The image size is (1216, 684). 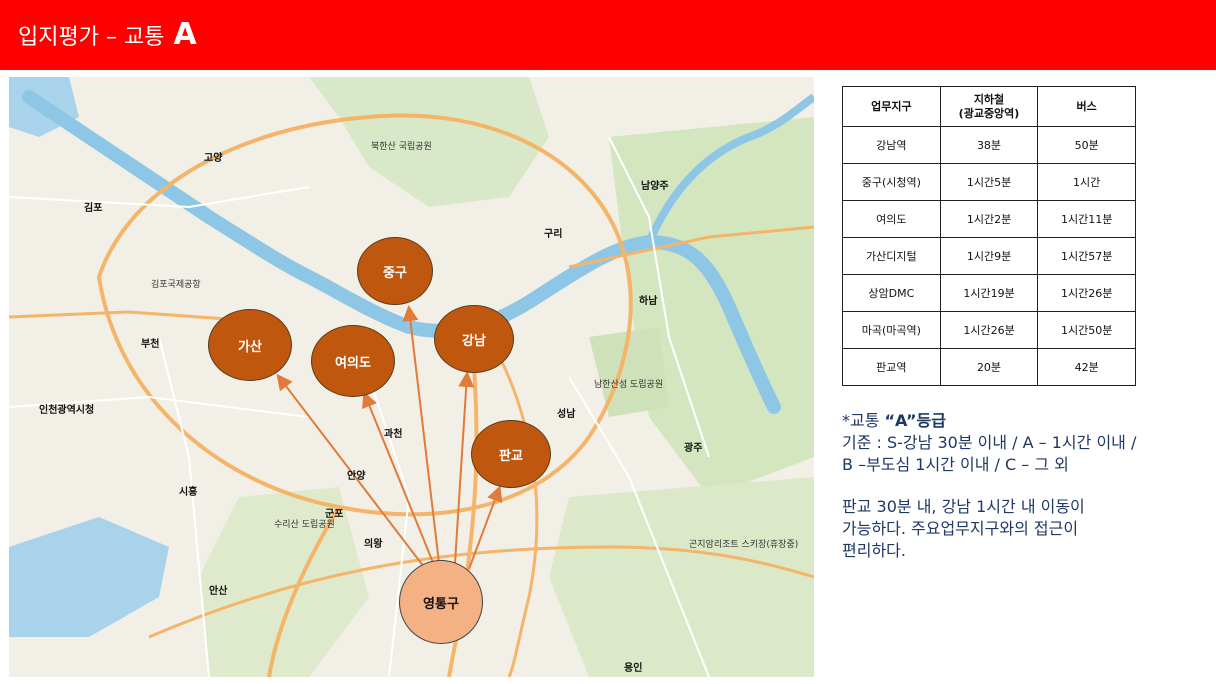 I want to click on map-label-surisan: 수리산 도립공원, so click(x=304, y=525).